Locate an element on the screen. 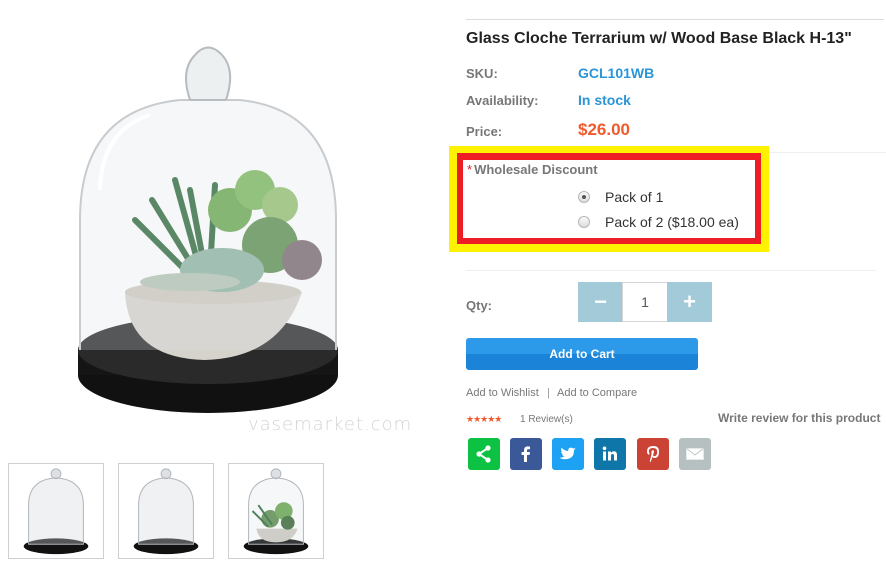 The image size is (886, 569). share-icon is located at coordinates (483, 454).